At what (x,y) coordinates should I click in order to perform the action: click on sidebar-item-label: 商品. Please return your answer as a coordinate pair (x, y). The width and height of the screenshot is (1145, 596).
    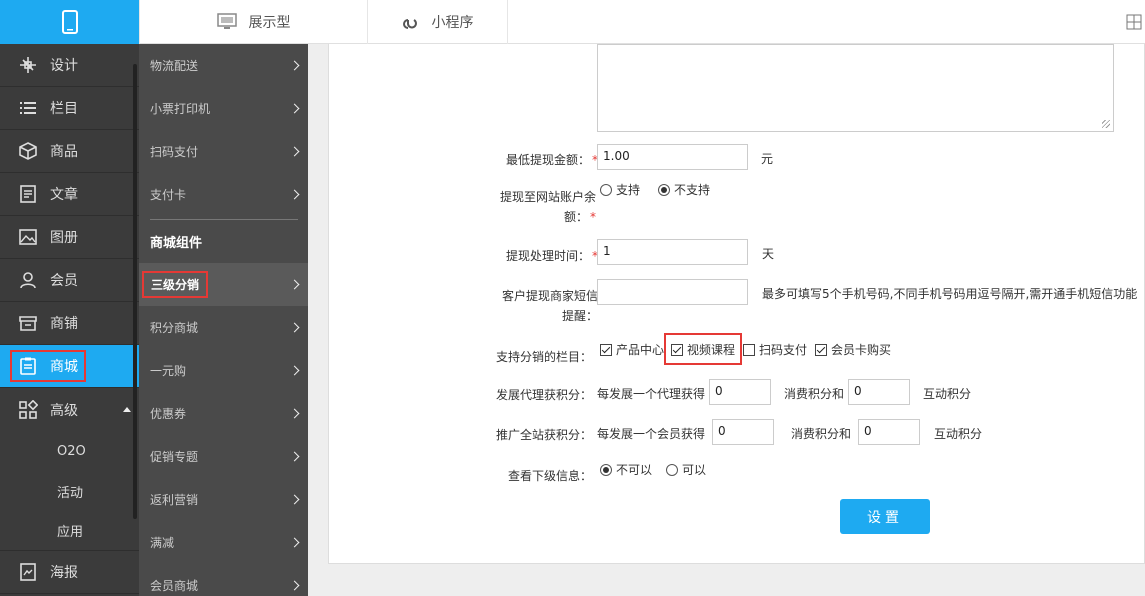
    Looking at the image, I should click on (64, 152).